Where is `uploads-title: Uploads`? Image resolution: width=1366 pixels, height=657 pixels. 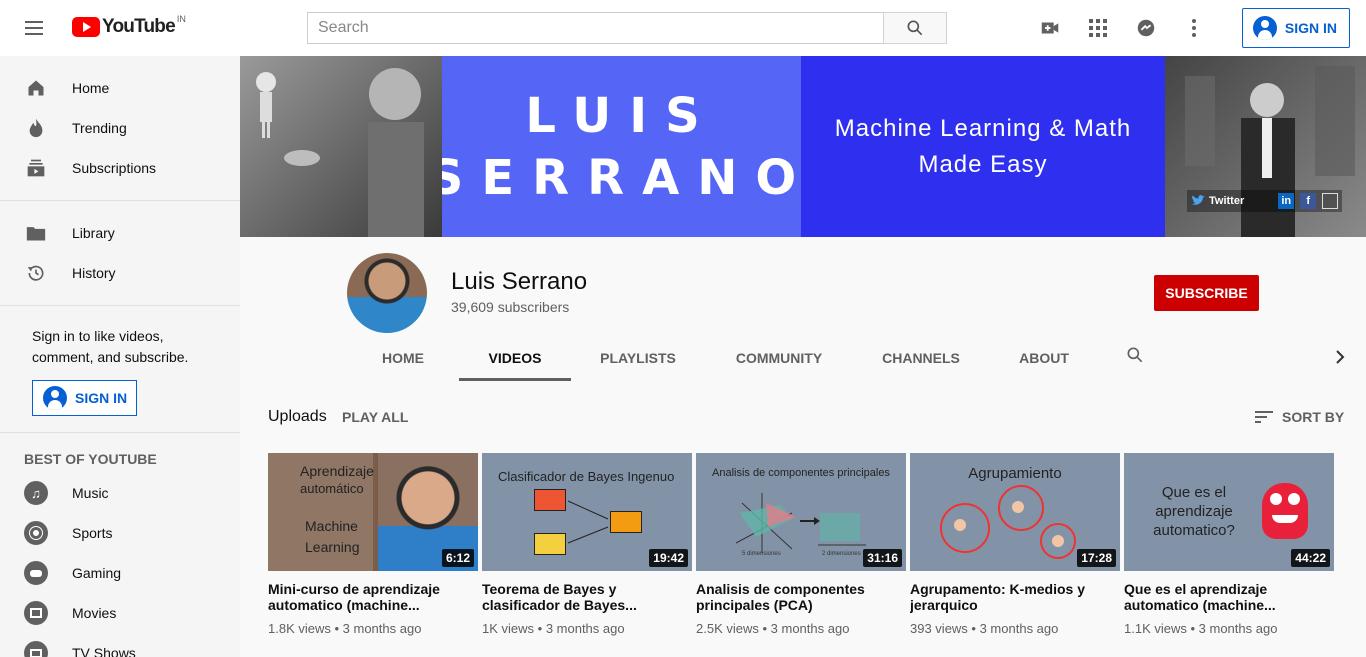
uploads-title: Uploads is located at coordinates (297, 416).